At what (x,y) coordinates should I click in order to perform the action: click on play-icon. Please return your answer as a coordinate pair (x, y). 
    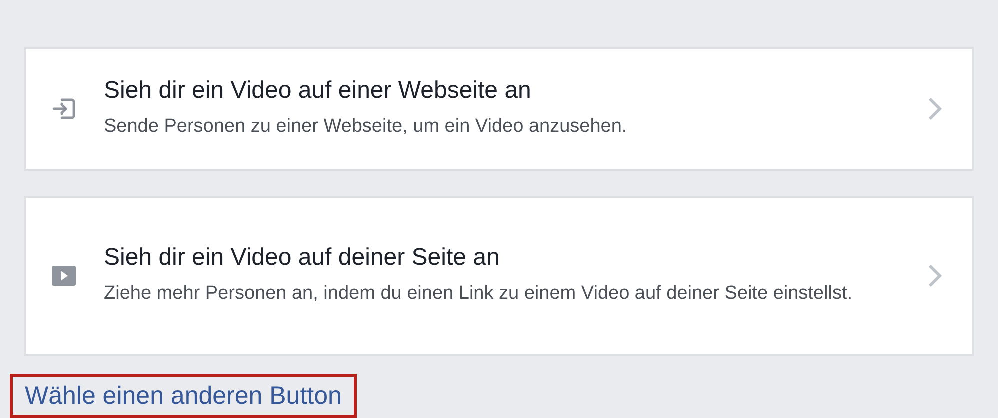
    Looking at the image, I should click on (64, 276).